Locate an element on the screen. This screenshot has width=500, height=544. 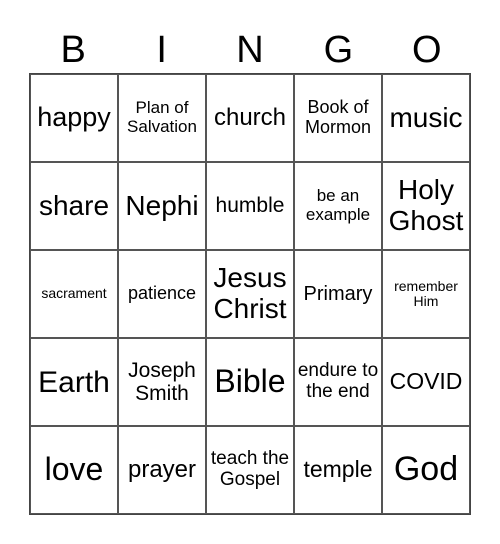
bingo-cell: remember Him is located at coordinates (426, 294).